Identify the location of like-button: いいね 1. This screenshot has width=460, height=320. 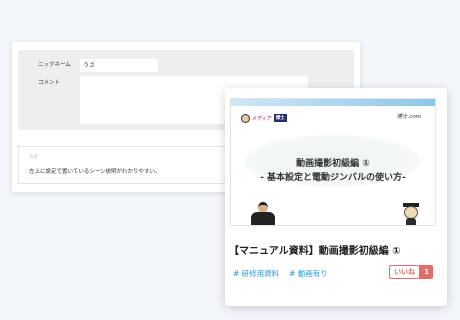
(411, 272).